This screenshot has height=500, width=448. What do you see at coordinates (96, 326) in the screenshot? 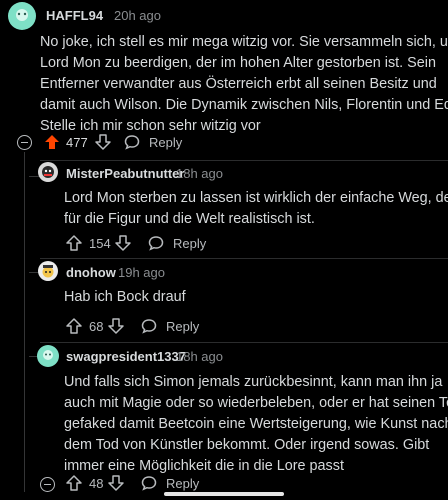
I see `vote-count: 68` at bounding box center [96, 326].